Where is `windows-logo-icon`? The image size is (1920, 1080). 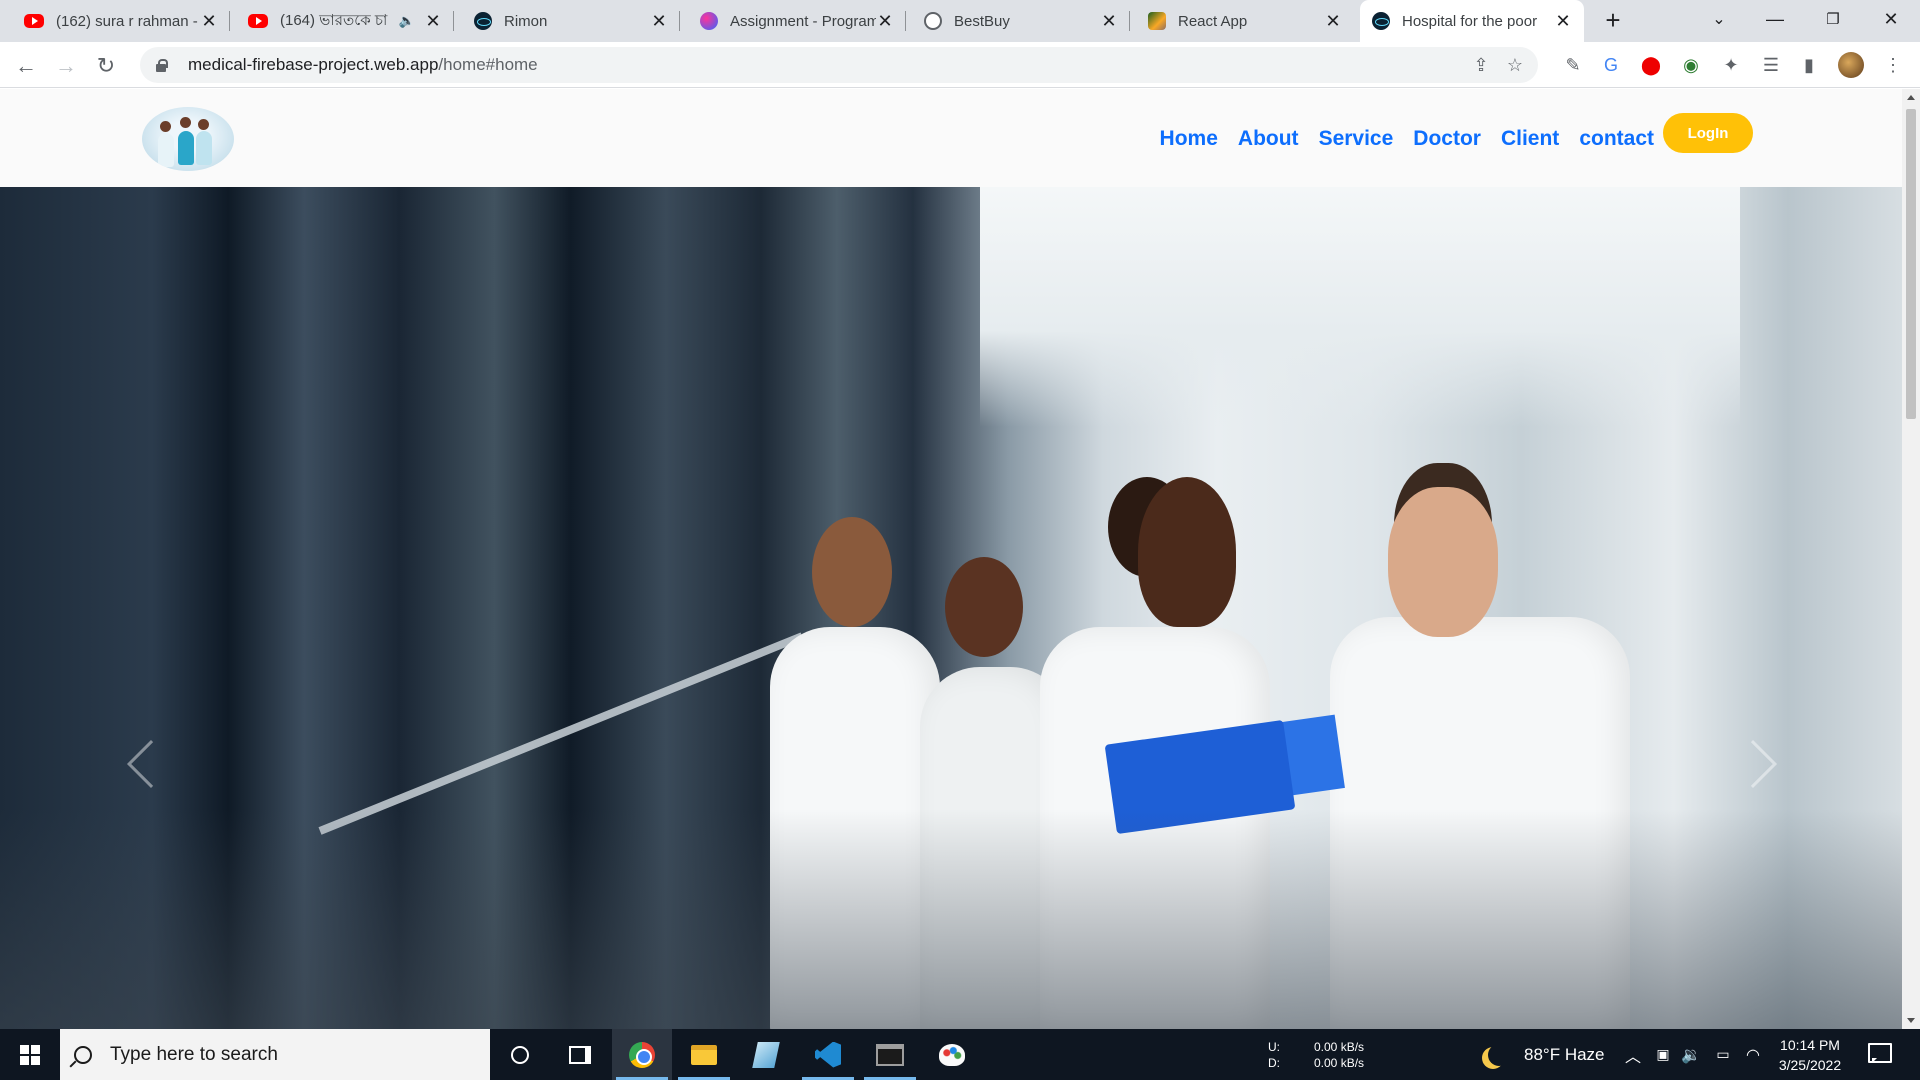
windows-logo-icon is located at coordinates (30, 1054).